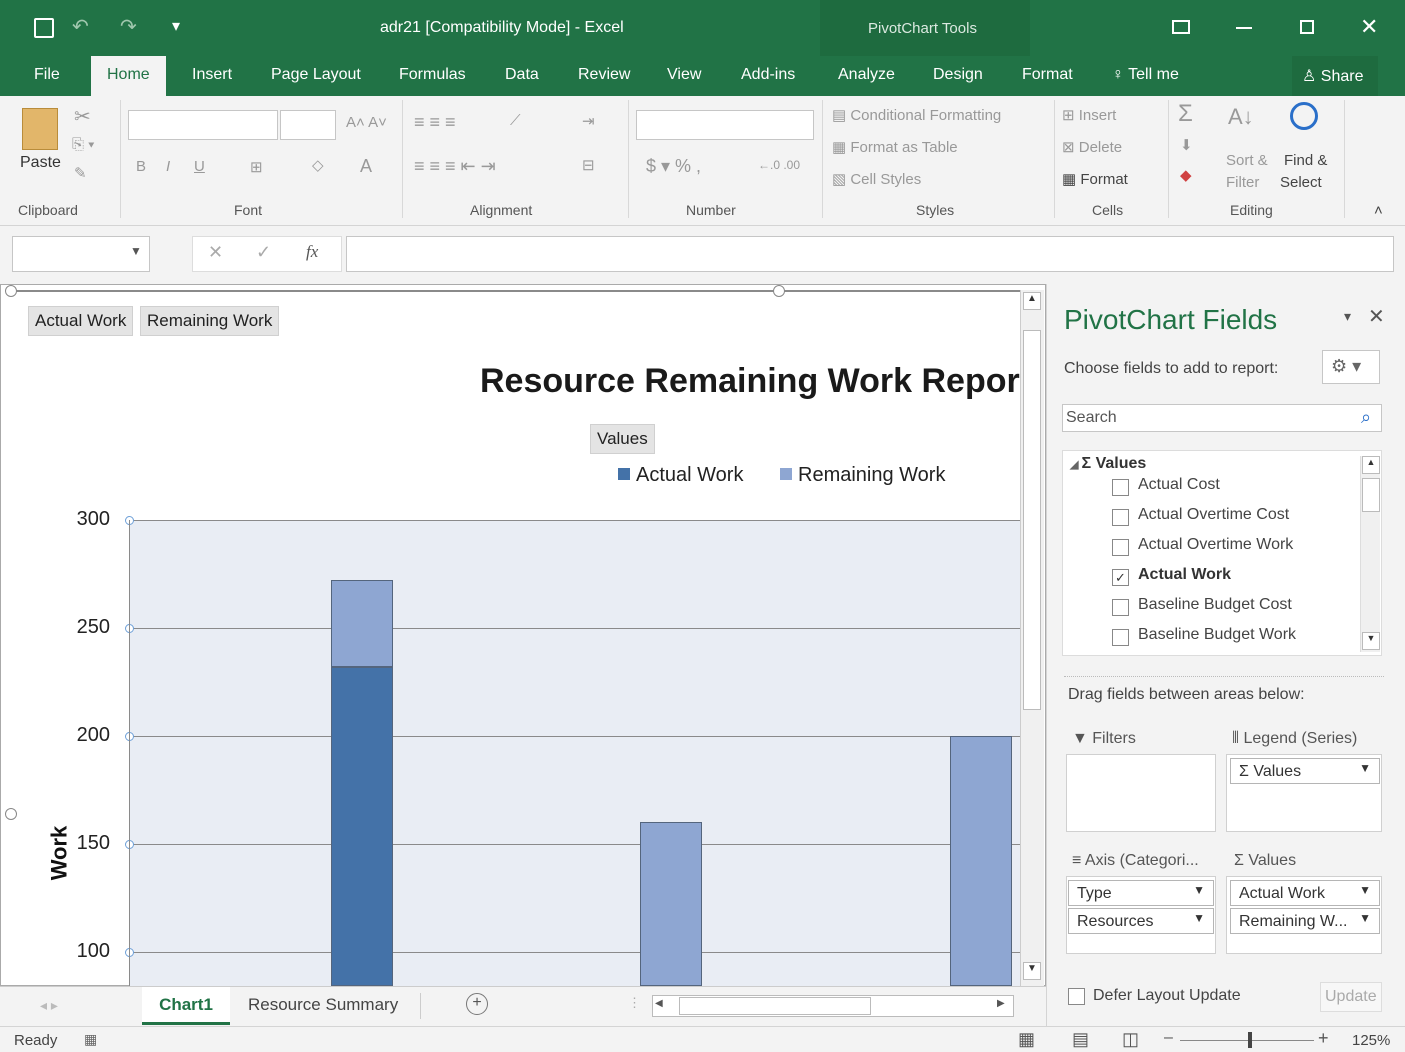 The height and width of the screenshot is (1052, 1405). Describe the element at coordinates (176, 26) in the screenshot. I see `customize-qat-icon: ▾` at that location.